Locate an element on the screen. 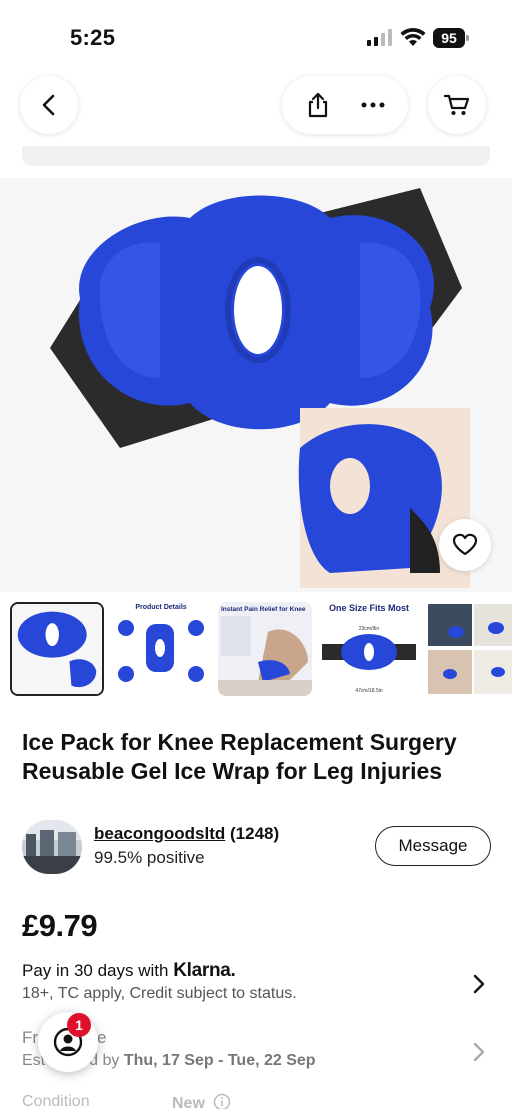  seller-avatar is located at coordinates (52, 847).